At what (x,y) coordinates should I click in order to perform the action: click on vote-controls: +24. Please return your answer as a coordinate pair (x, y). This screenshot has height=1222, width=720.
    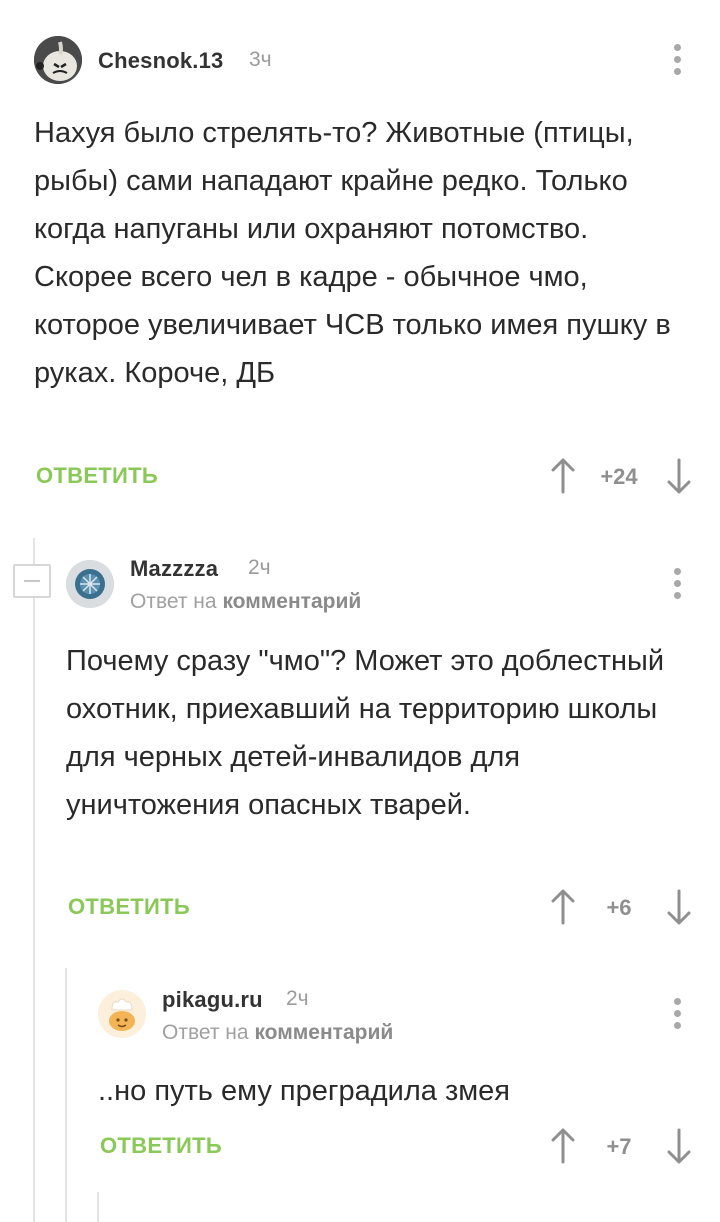
    Looking at the image, I should click on (623, 476).